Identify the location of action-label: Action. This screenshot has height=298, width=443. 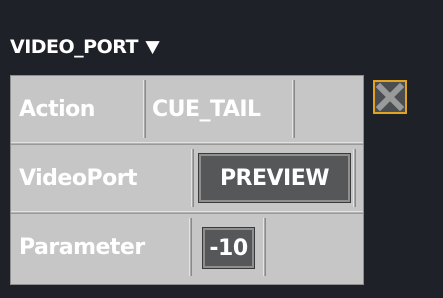
(57, 109).